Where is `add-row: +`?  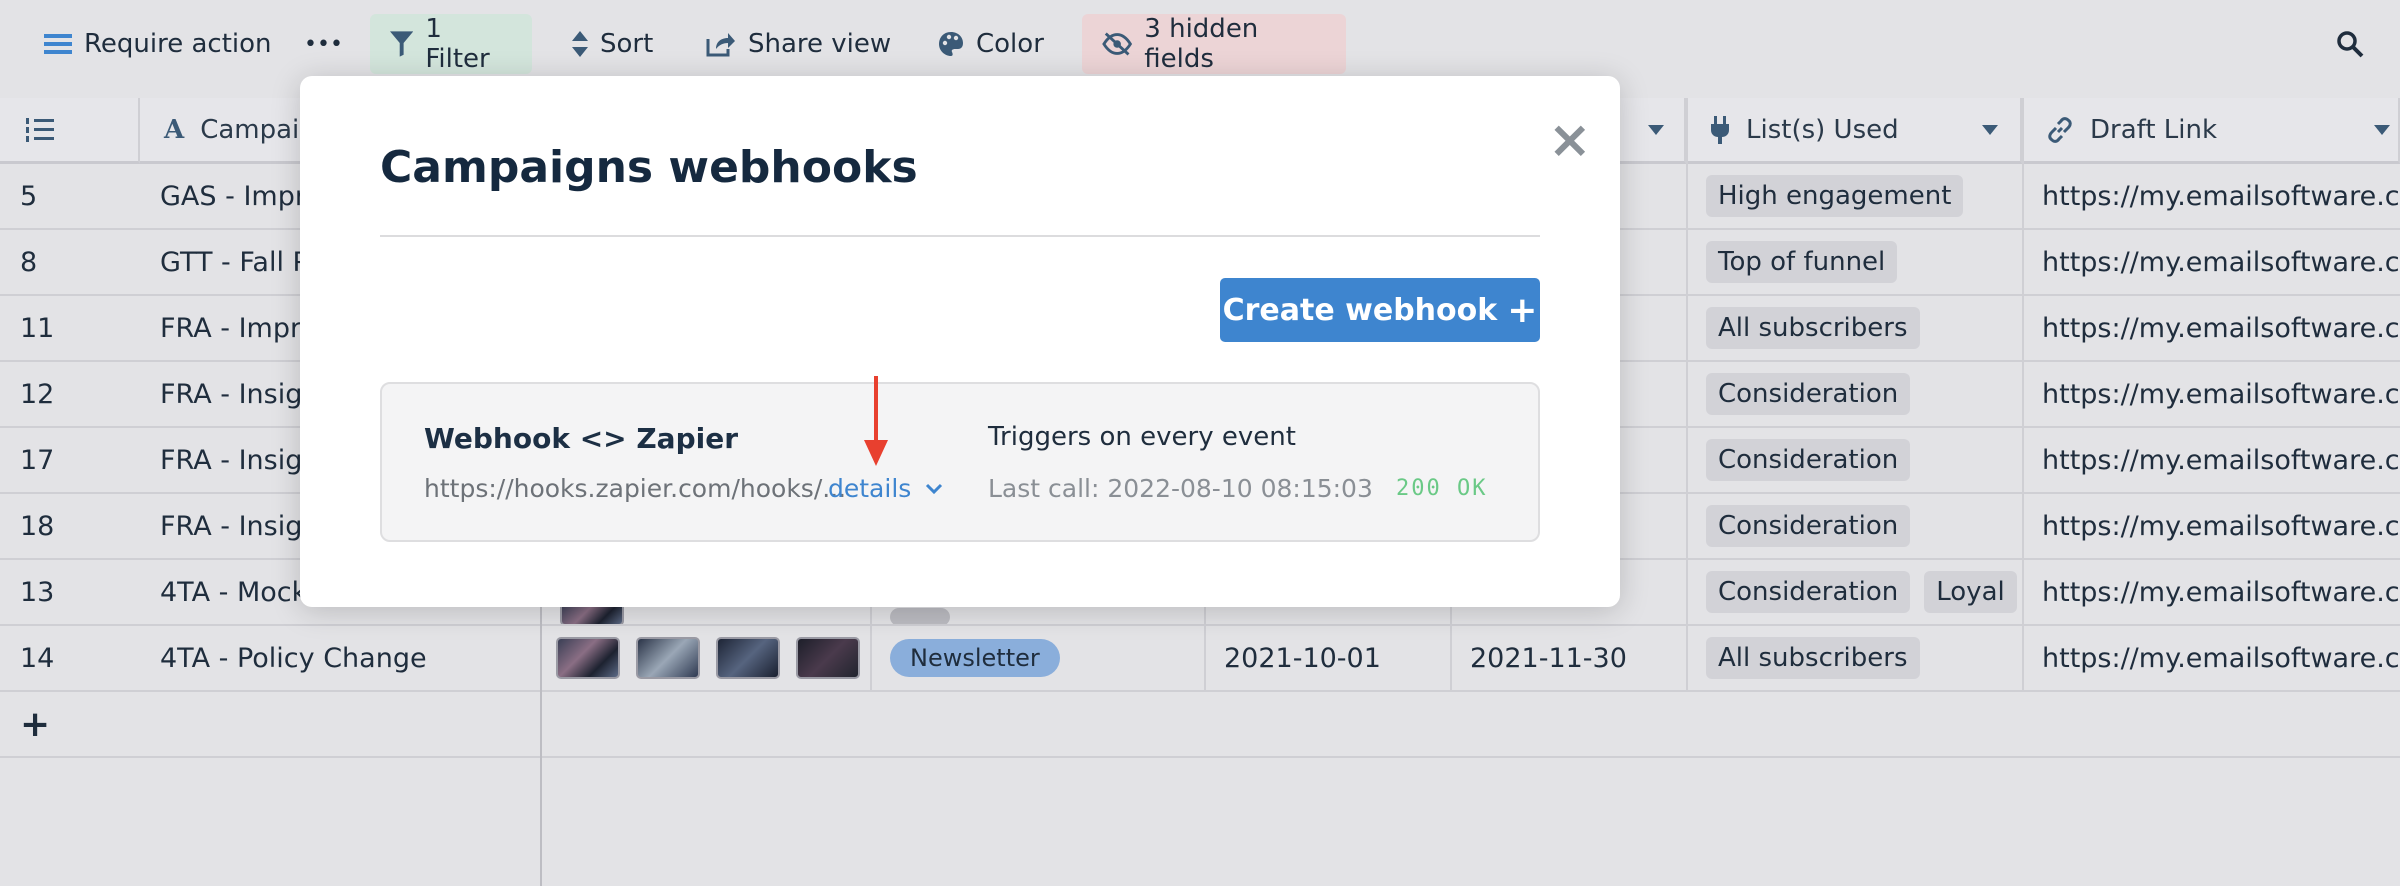 add-row: + is located at coordinates (1200, 725).